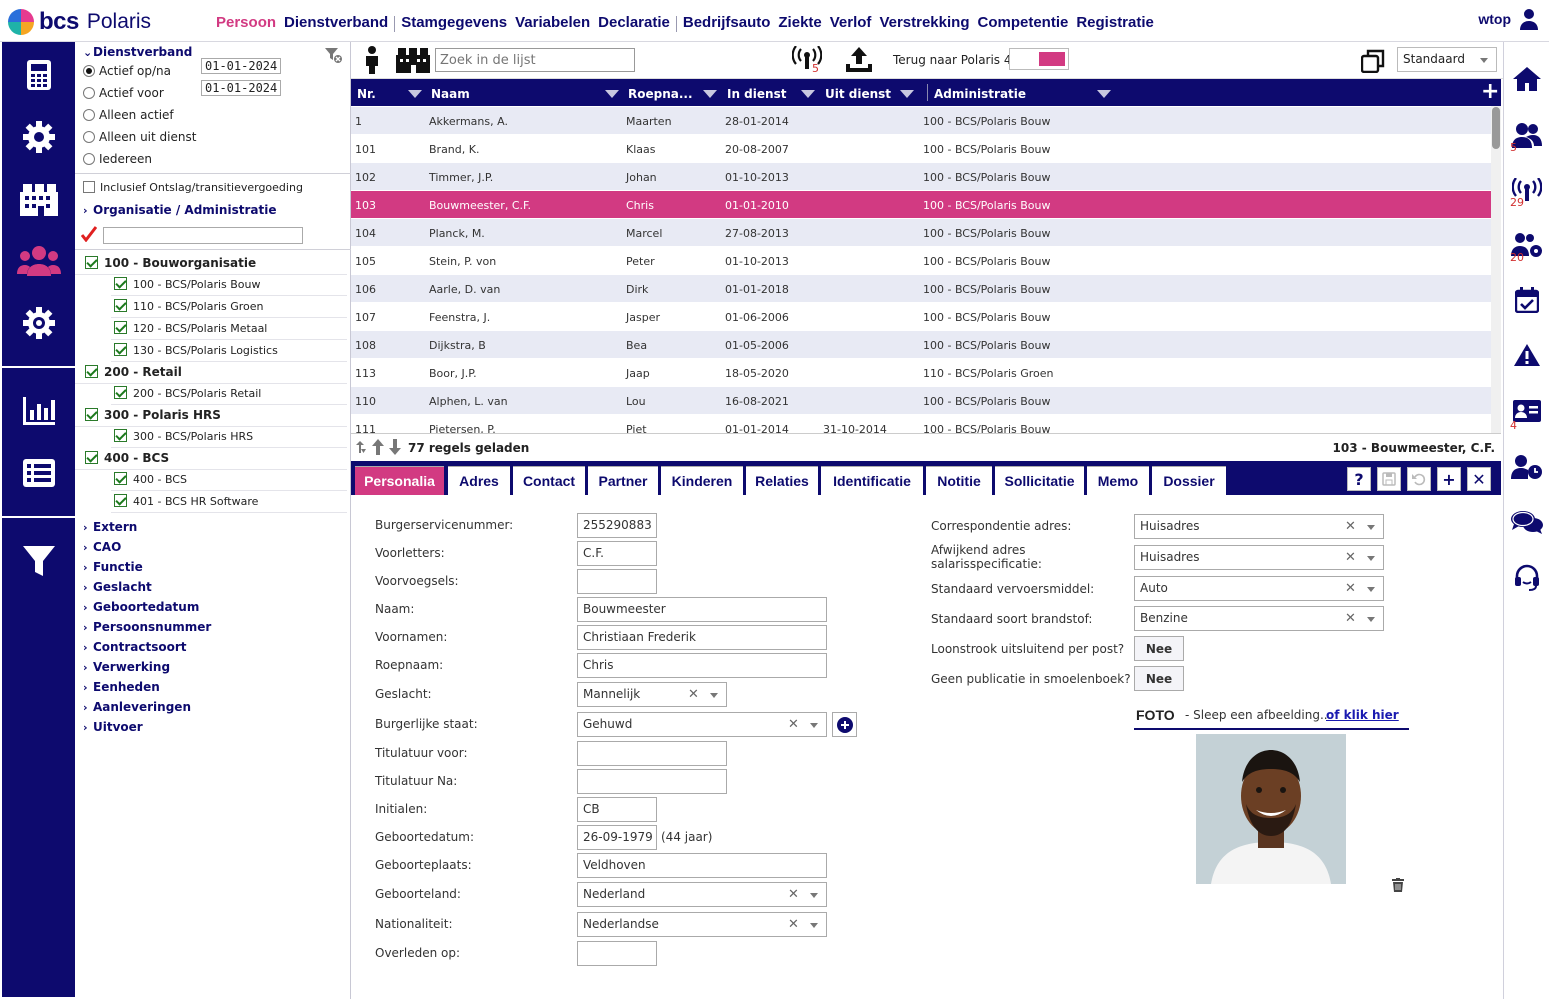 Image resolution: width=1549 pixels, height=999 pixels. Describe the element at coordinates (1526, 79) in the screenshot. I see `home-button` at that location.